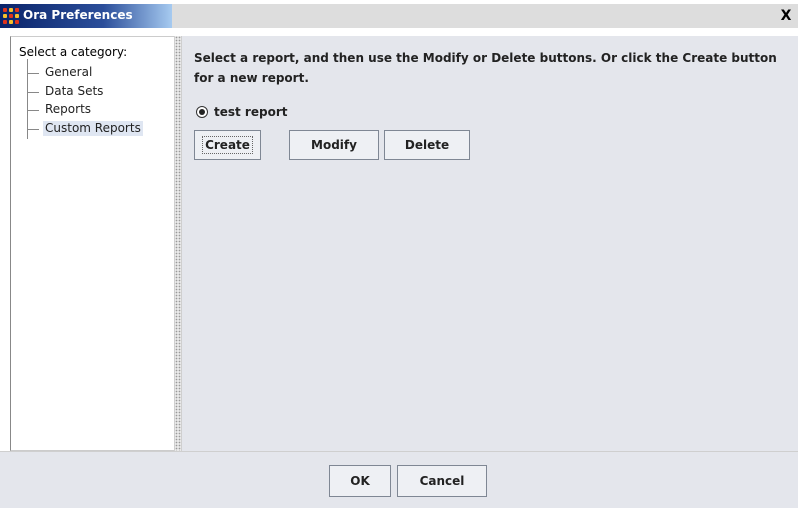 The height and width of the screenshot is (508, 798). I want to click on dialog-footer: OK Cancel, so click(399, 479).